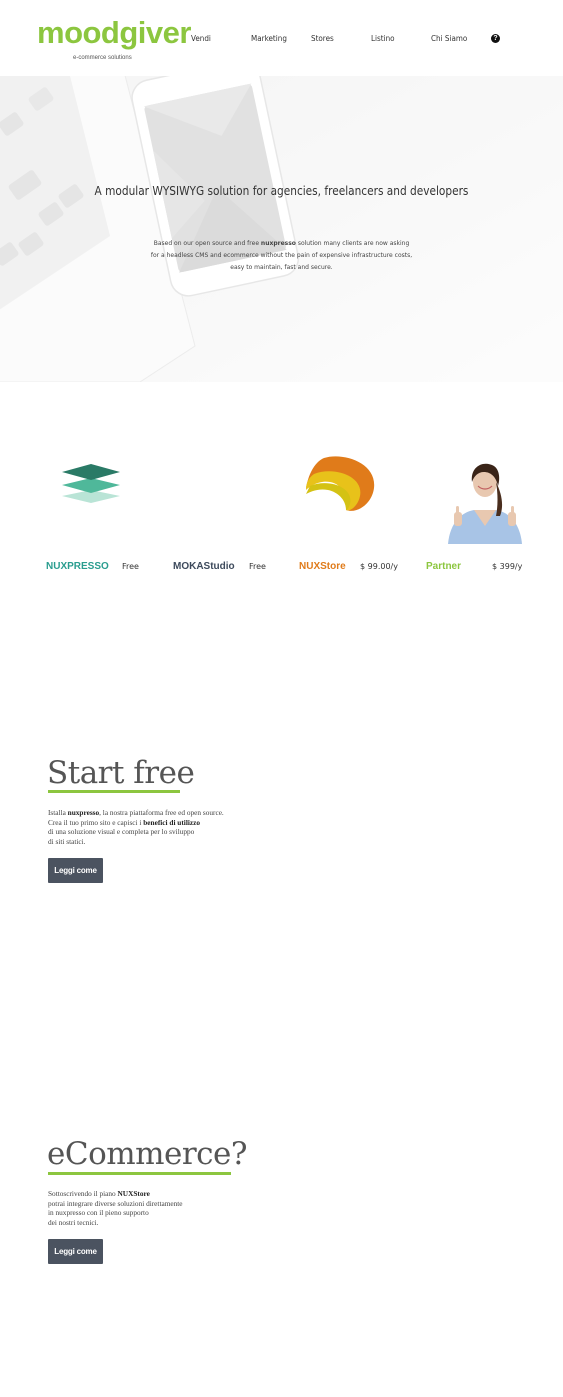 Image resolution: width=563 pixels, height=1397 pixels. What do you see at coordinates (278, 243) in the screenshot?
I see `hero-desc-link: nuxpresso` at bounding box center [278, 243].